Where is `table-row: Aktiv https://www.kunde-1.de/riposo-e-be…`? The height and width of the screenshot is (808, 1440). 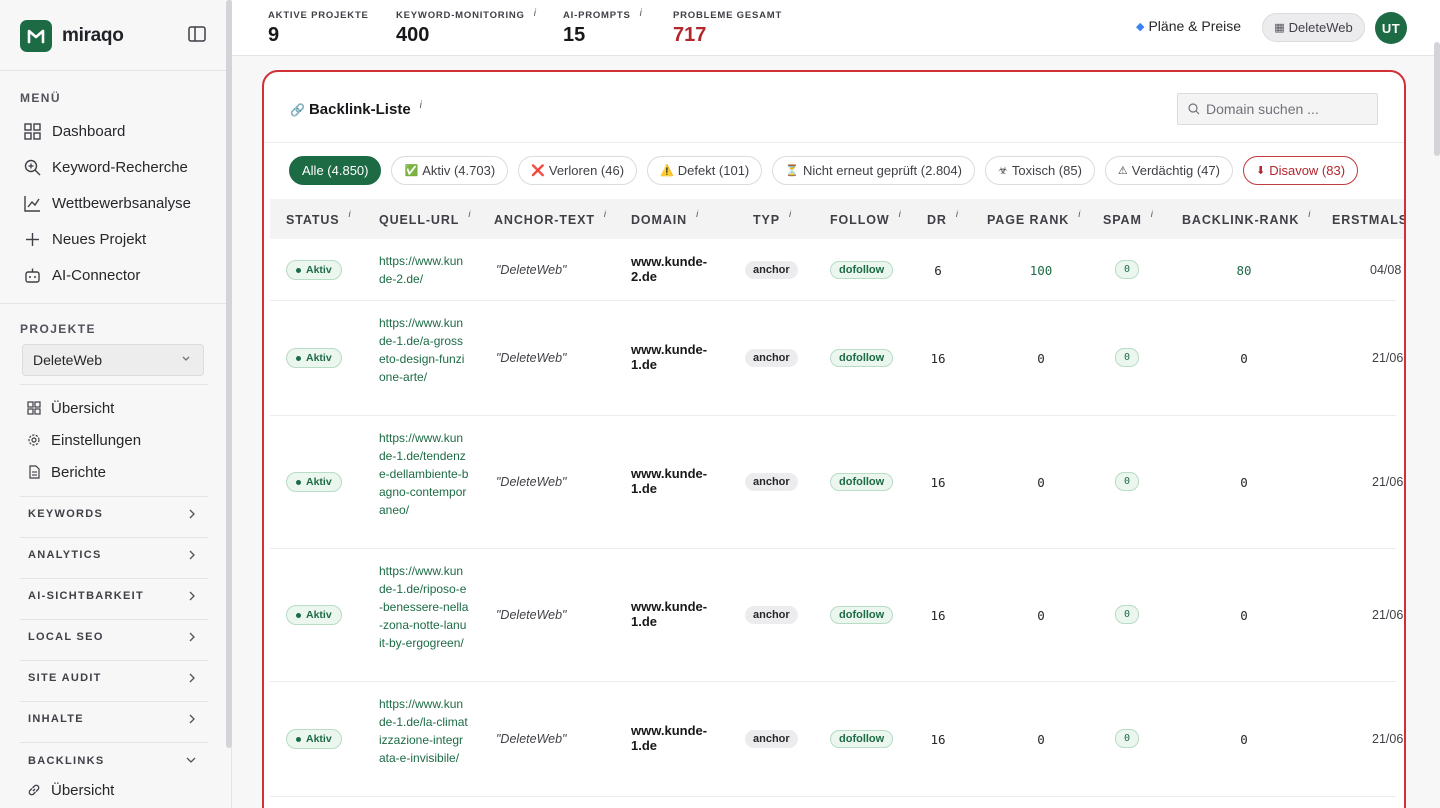
table-row: Aktiv https://www.kunde-1.de/riposo-e-be… is located at coordinates (836, 615).